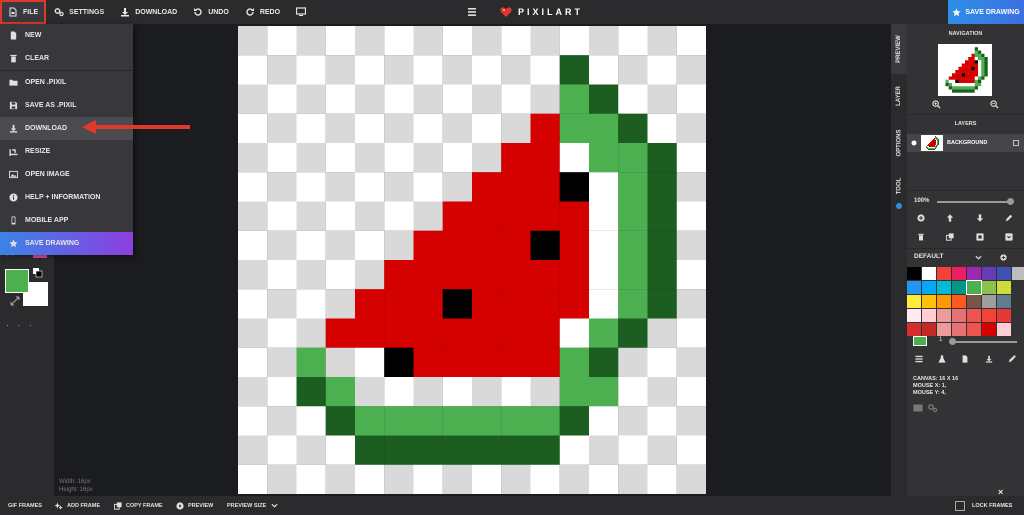 The height and width of the screenshot is (515, 1024). Describe the element at coordinates (23, 12) in the screenshot. I see `file-button: FILE` at that location.